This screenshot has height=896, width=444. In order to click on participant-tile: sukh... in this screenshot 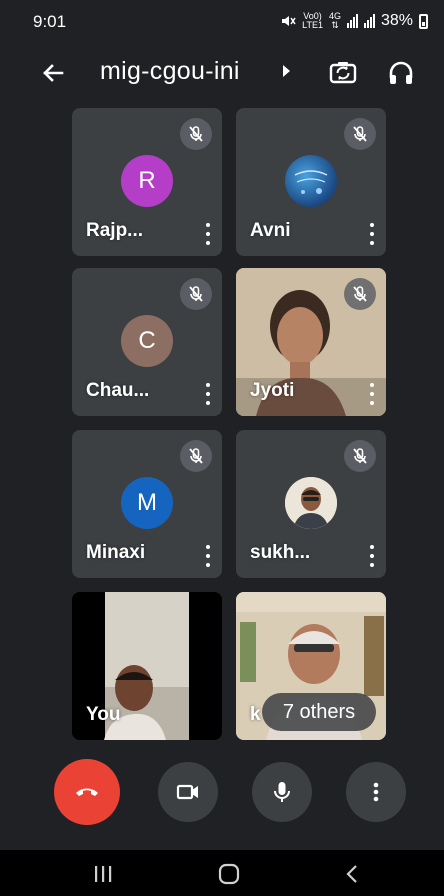, I will do `click(311, 504)`.